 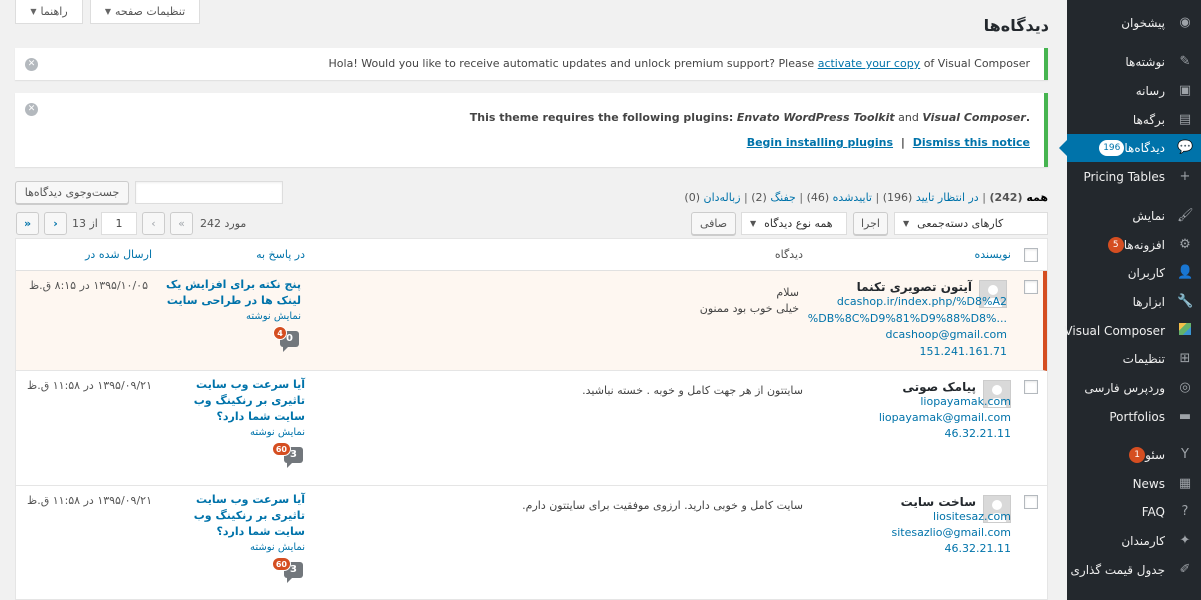 I want to click on sidebar-item-8: کاربران 👤, so click(x=1134, y=273).